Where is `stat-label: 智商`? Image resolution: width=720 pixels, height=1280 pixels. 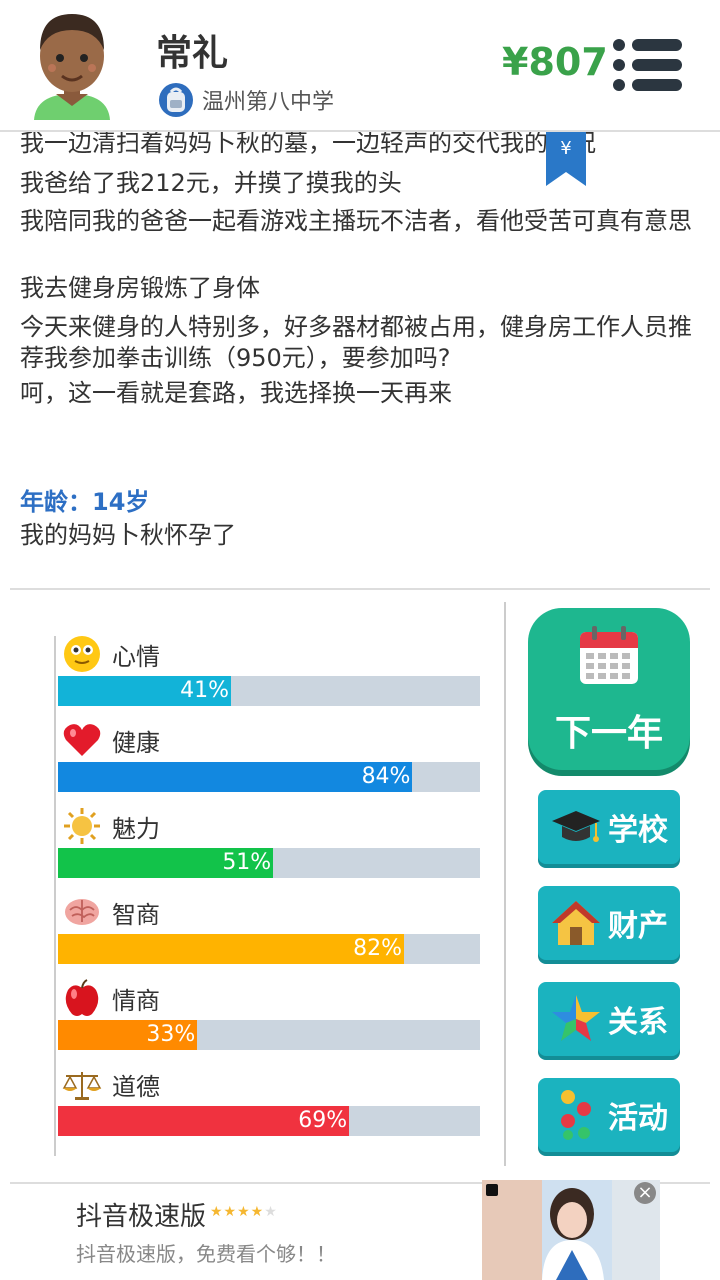
stat-label: 智商 is located at coordinates (136, 914).